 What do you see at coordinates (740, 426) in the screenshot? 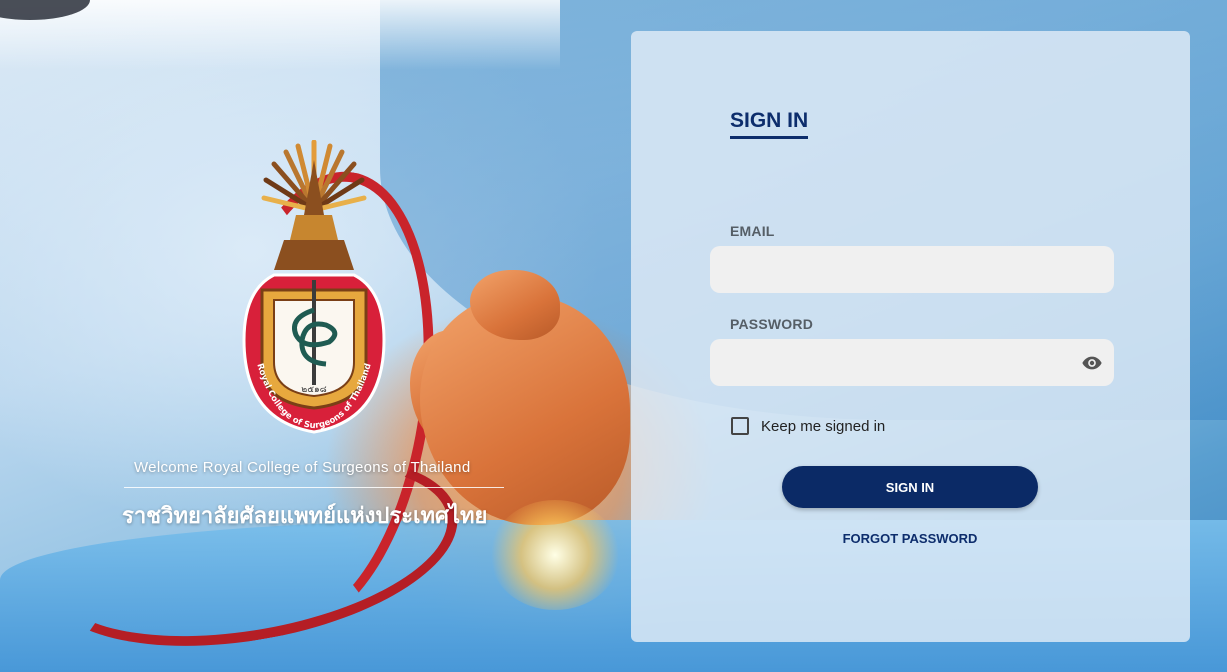
I see `keep-signed-in-checkbox` at bounding box center [740, 426].